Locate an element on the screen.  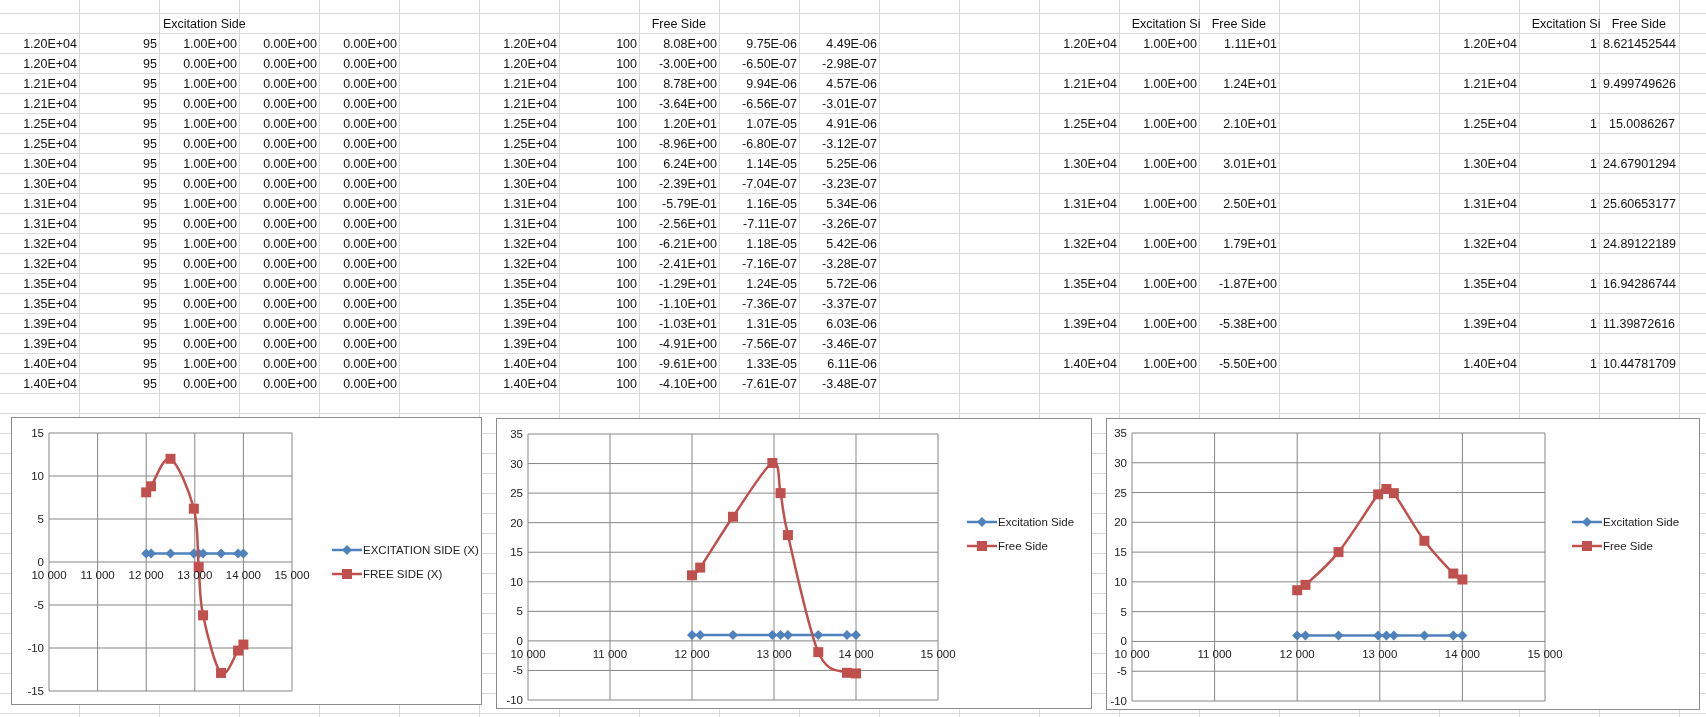
table-cell: -2.56E+01 is located at coordinates (687, 224).